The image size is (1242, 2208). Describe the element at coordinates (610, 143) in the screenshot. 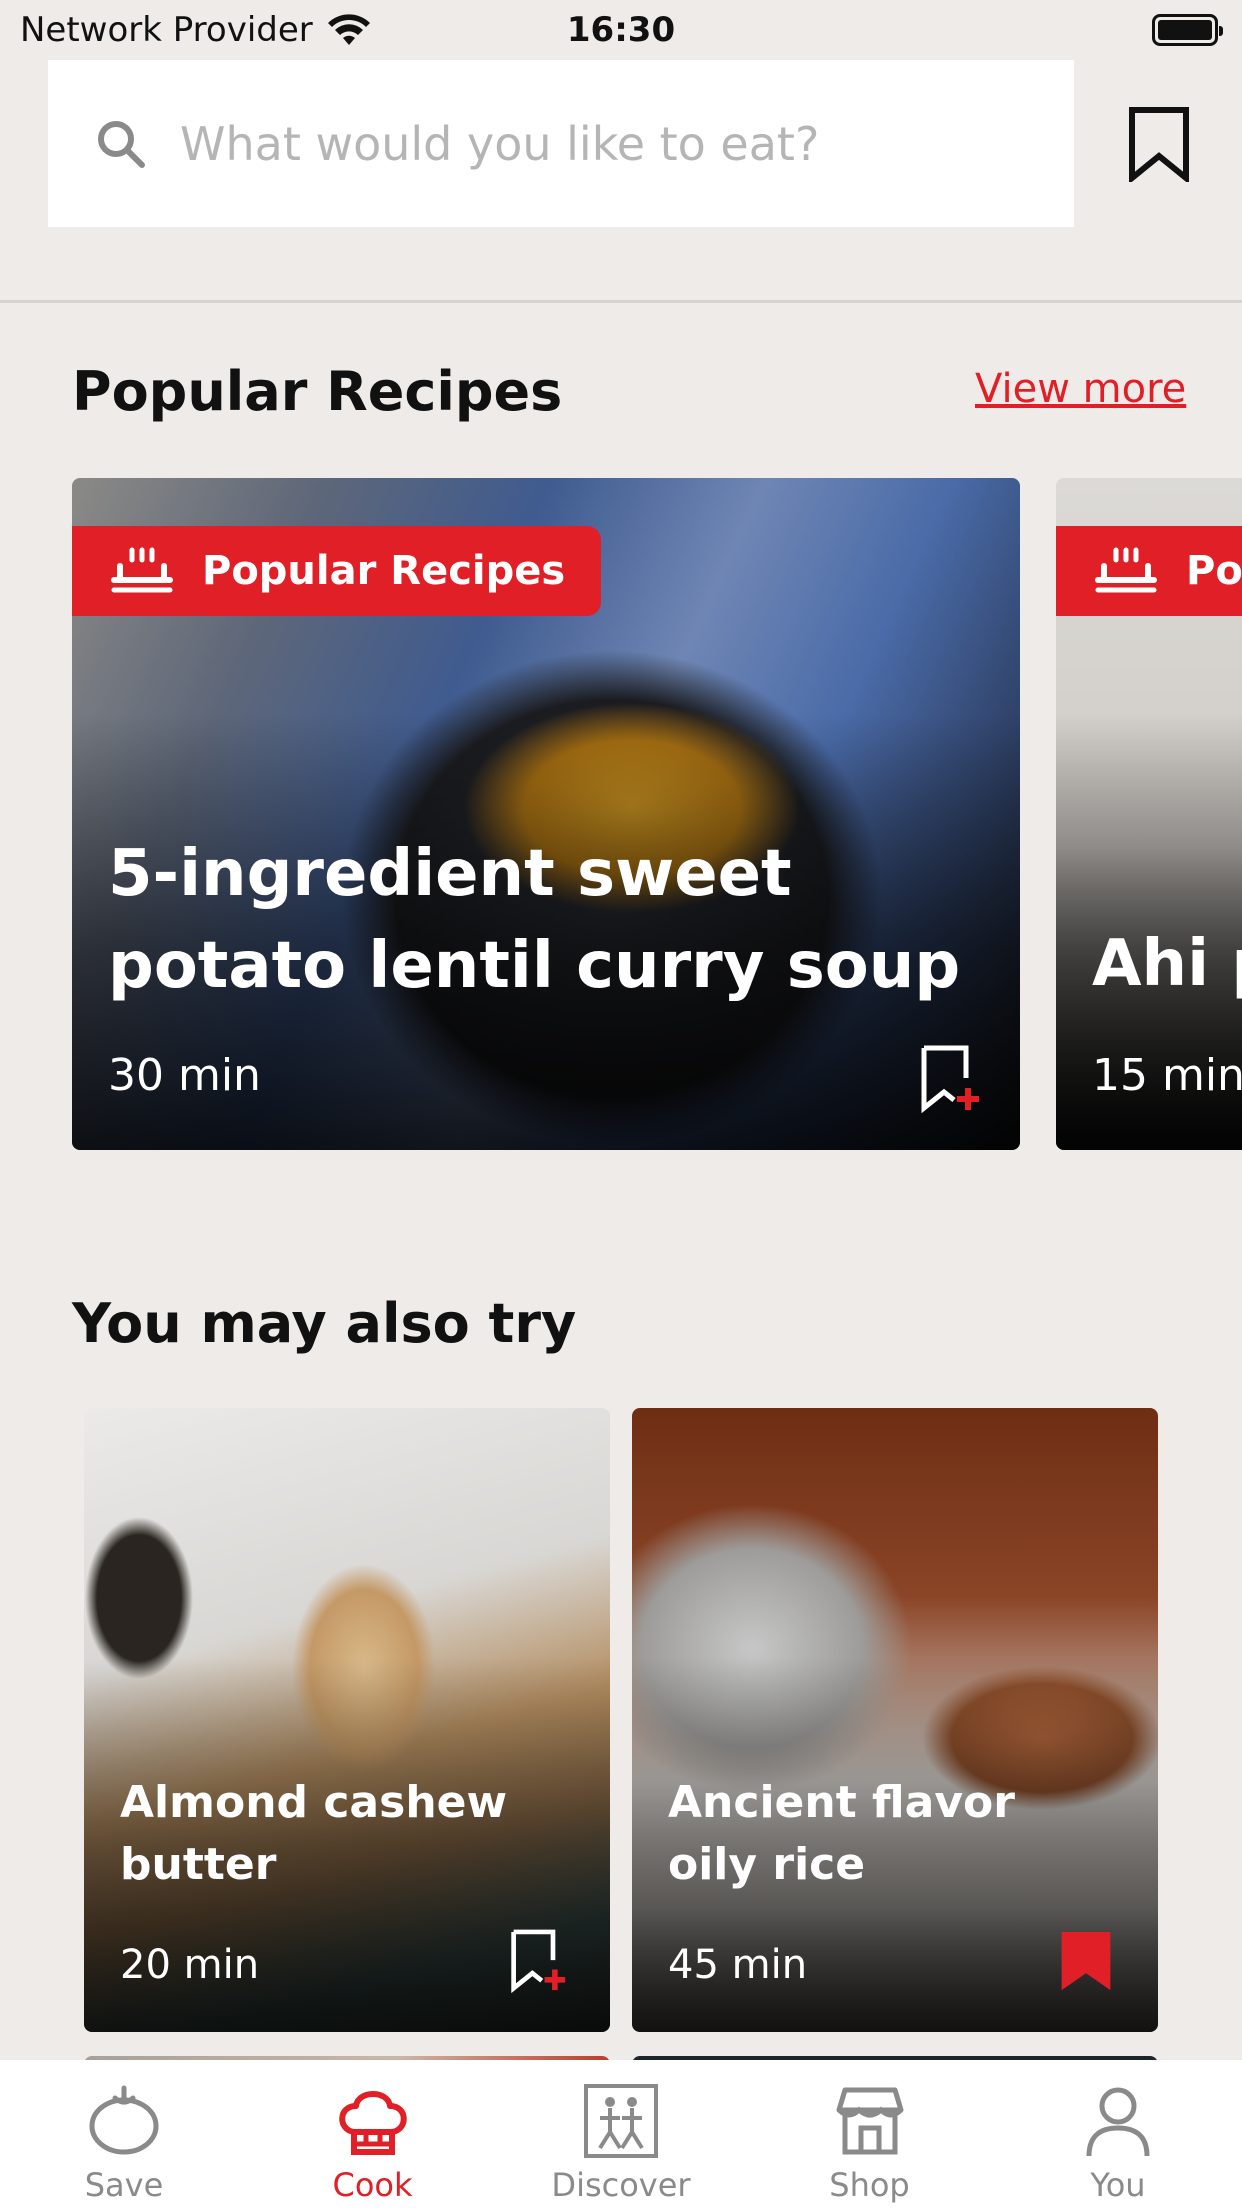

I see `search-input` at that location.